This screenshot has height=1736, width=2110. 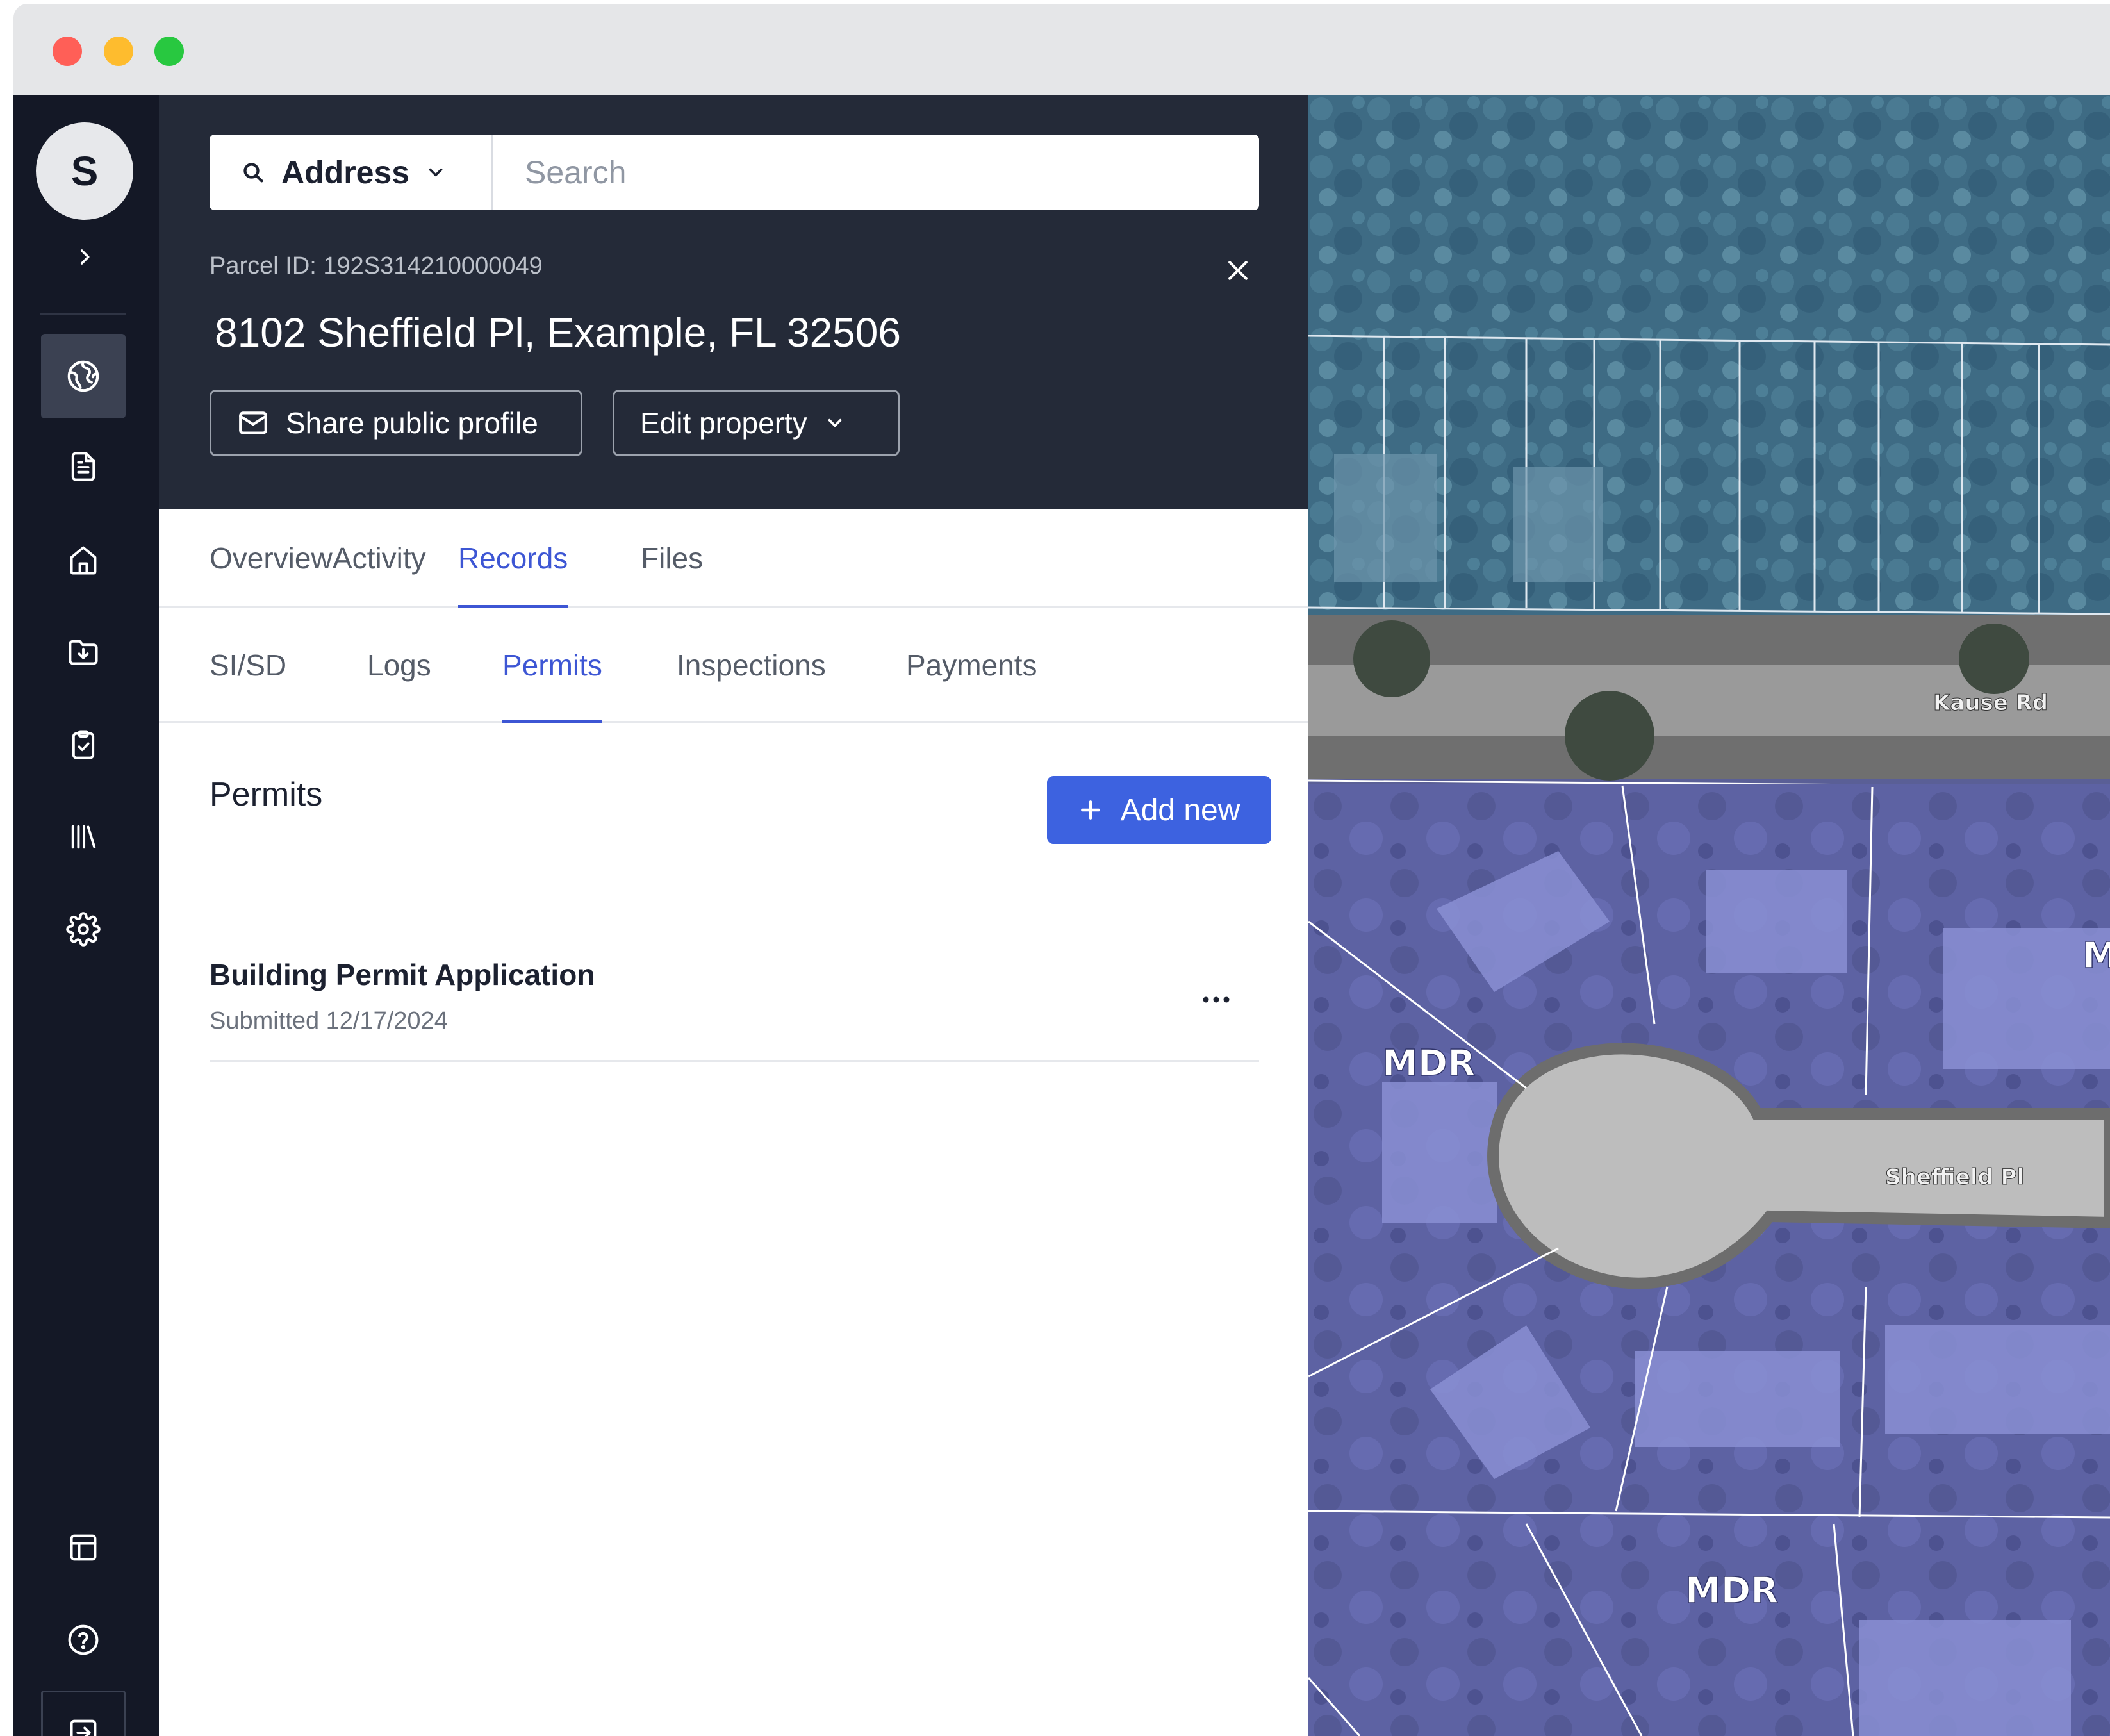 I want to click on gear-icon, so click(x=83, y=929).